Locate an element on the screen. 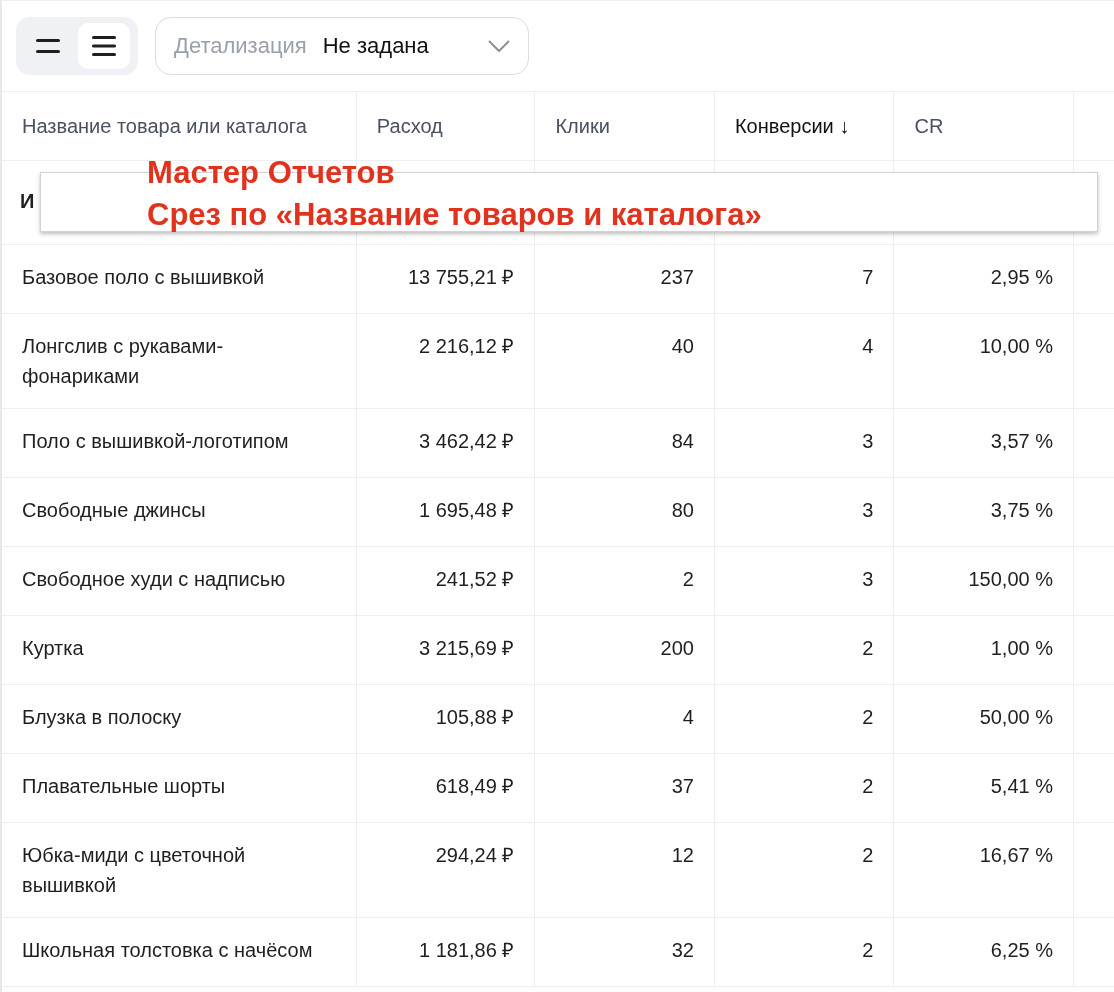 This screenshot has height=992, width=1114. table-cell: 1 181,86 ₽ is located at coordinates (467, 950).